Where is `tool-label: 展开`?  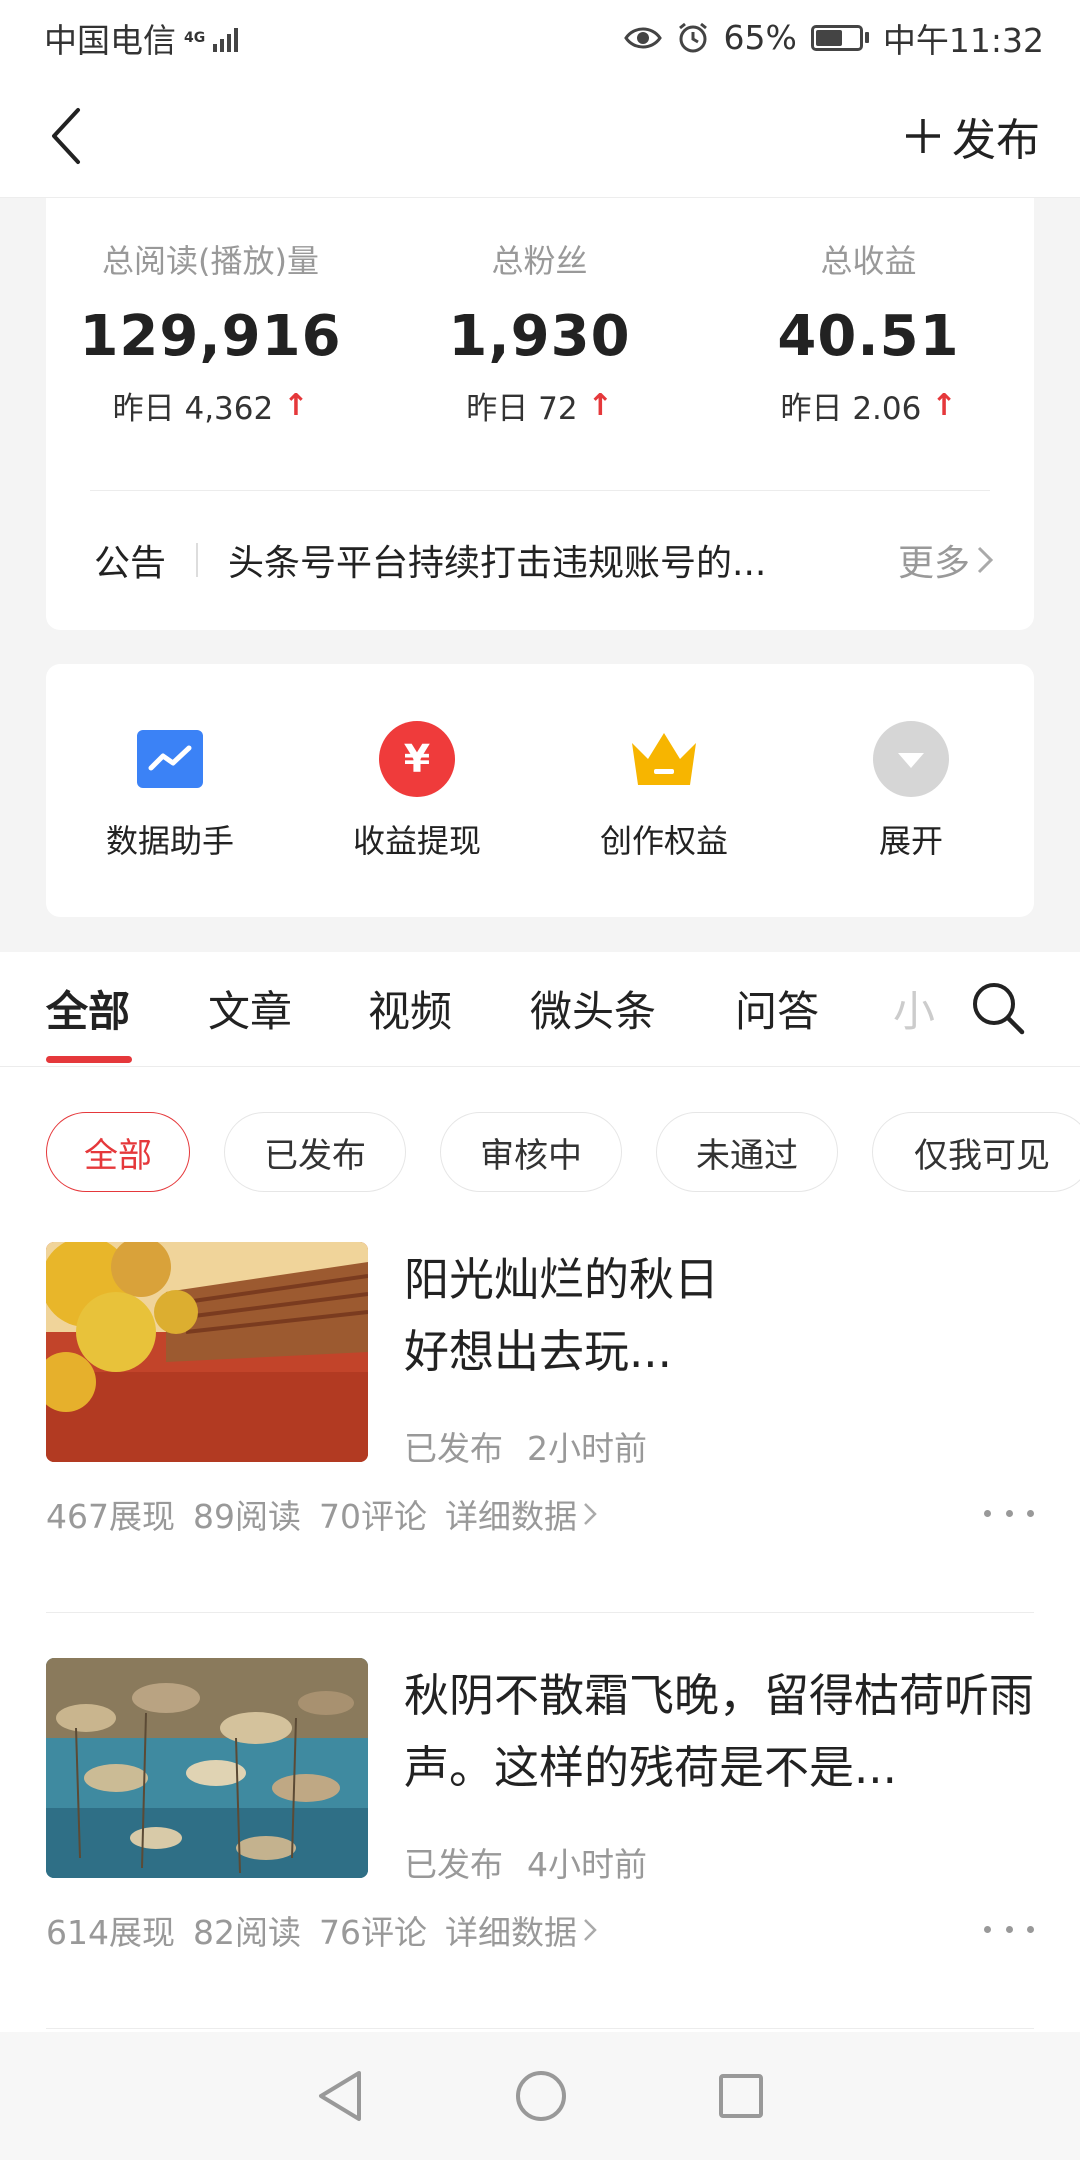
tool-label: 展开 is located at coordinates (910, 841).